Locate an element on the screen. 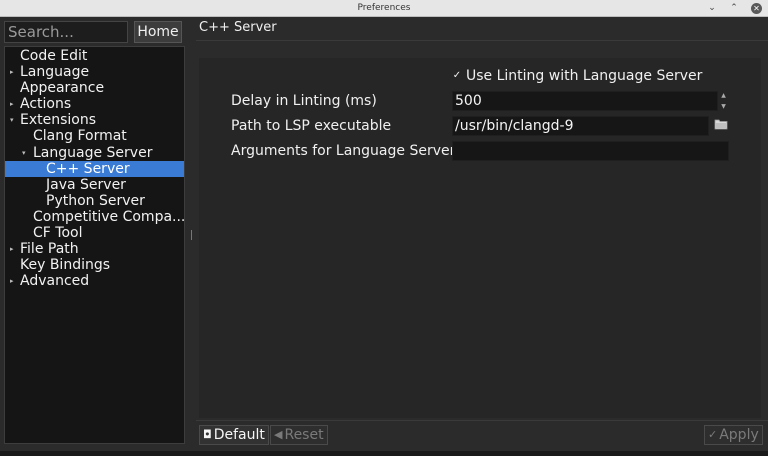  tree-item: Key Bindings is located at coordinates (94, 265).